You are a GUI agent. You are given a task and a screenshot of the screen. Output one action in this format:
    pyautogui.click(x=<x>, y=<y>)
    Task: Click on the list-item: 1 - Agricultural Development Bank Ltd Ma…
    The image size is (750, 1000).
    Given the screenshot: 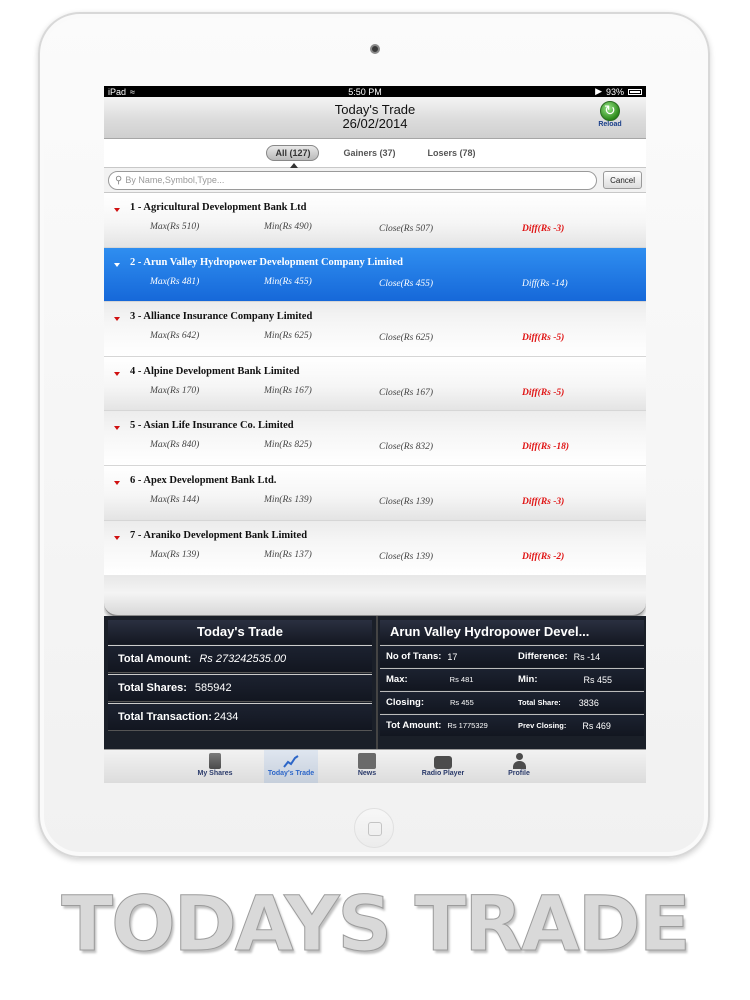 What is the action you would take?
    pyautogui.click(x=375, y=220)
    